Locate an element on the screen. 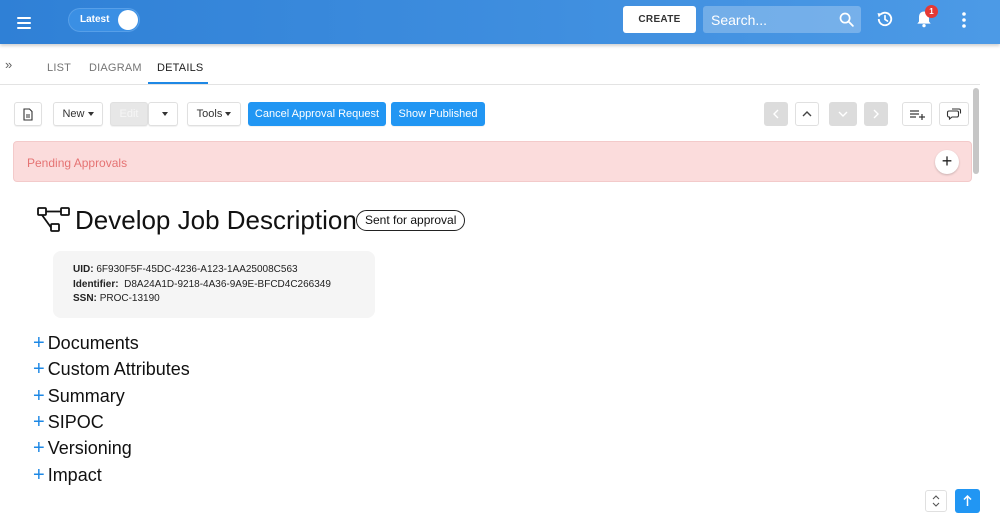 This screenshot has width=1000, height=532. toggle-knob is located at coordinates (128, 20).